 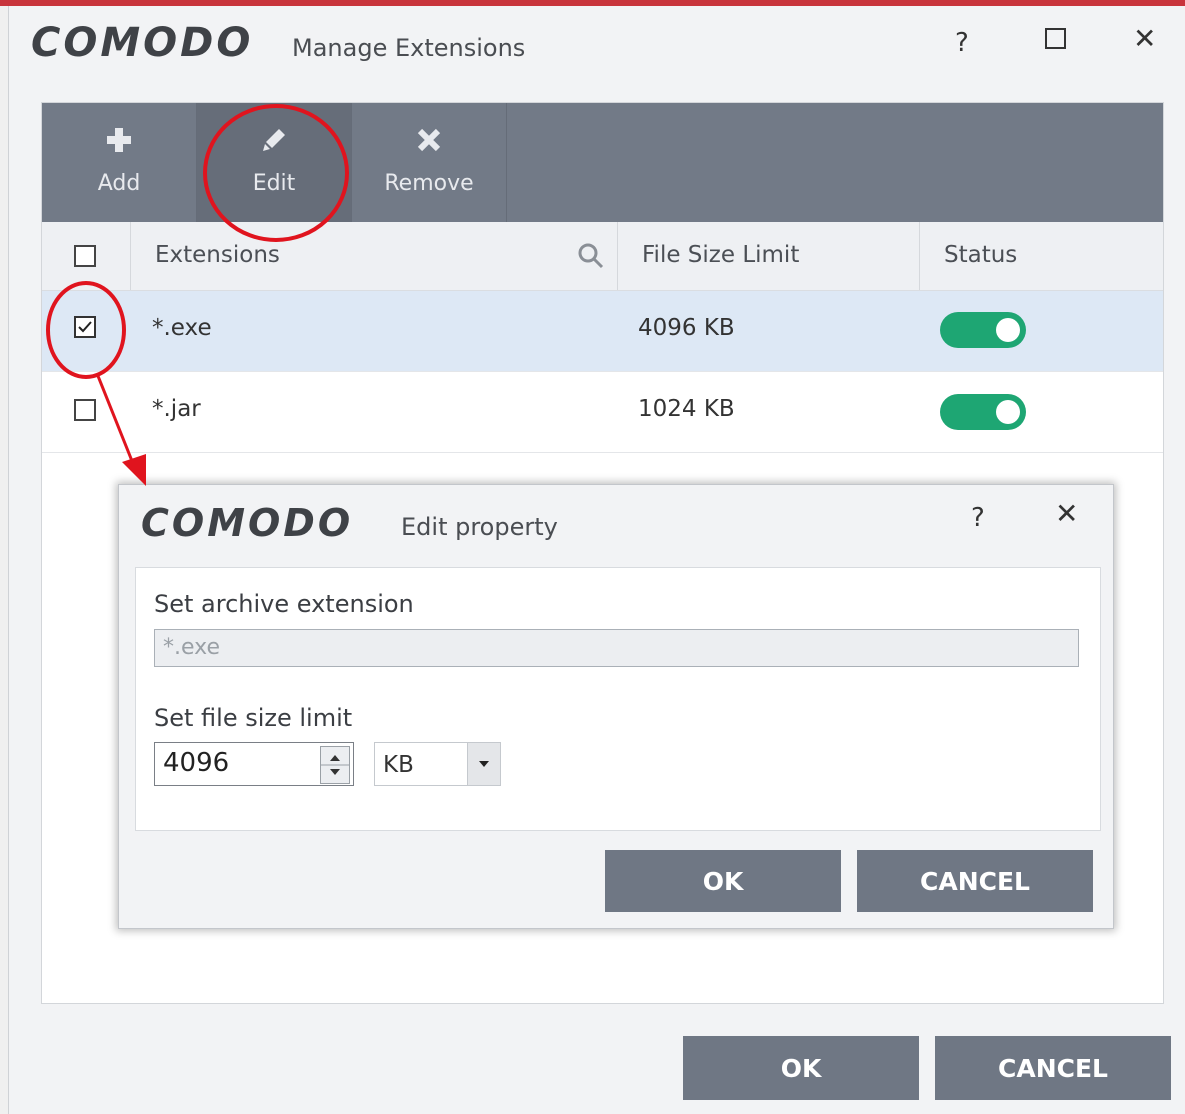 What do you see at coordinates (1041, 256) in the screenshot?
I see `status-column-header: Status` at bounding box center [1041, 256].